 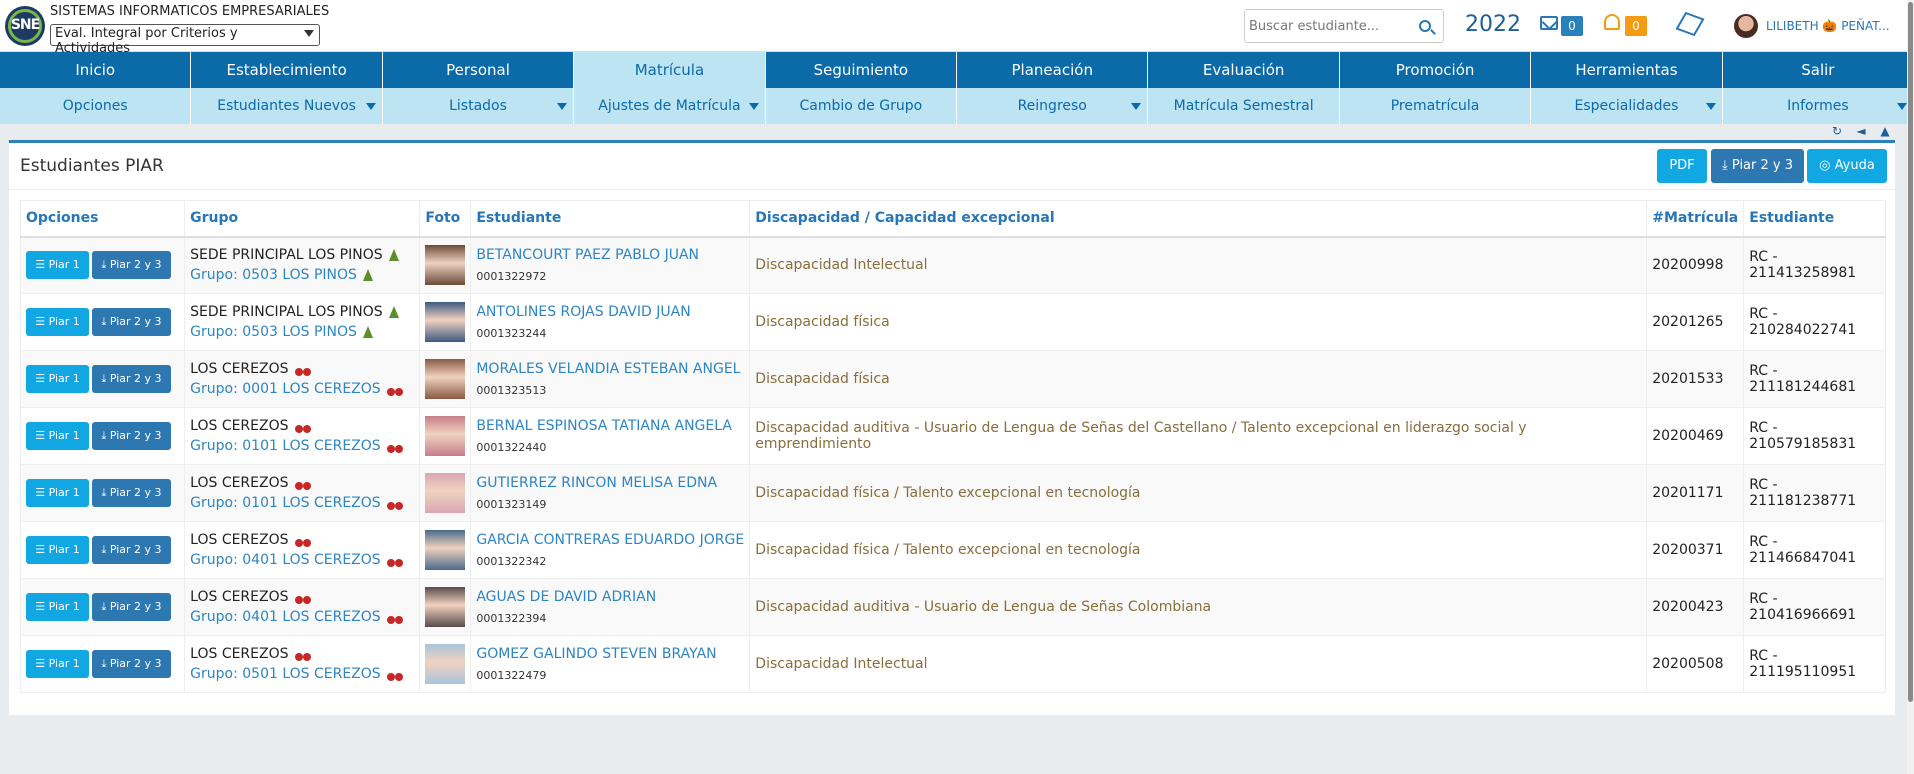 What do you see at coordinates (1627, 106) in the screenshot?
I see `sub-menu-item: Especialidades` at bounding box center [1627, 106].